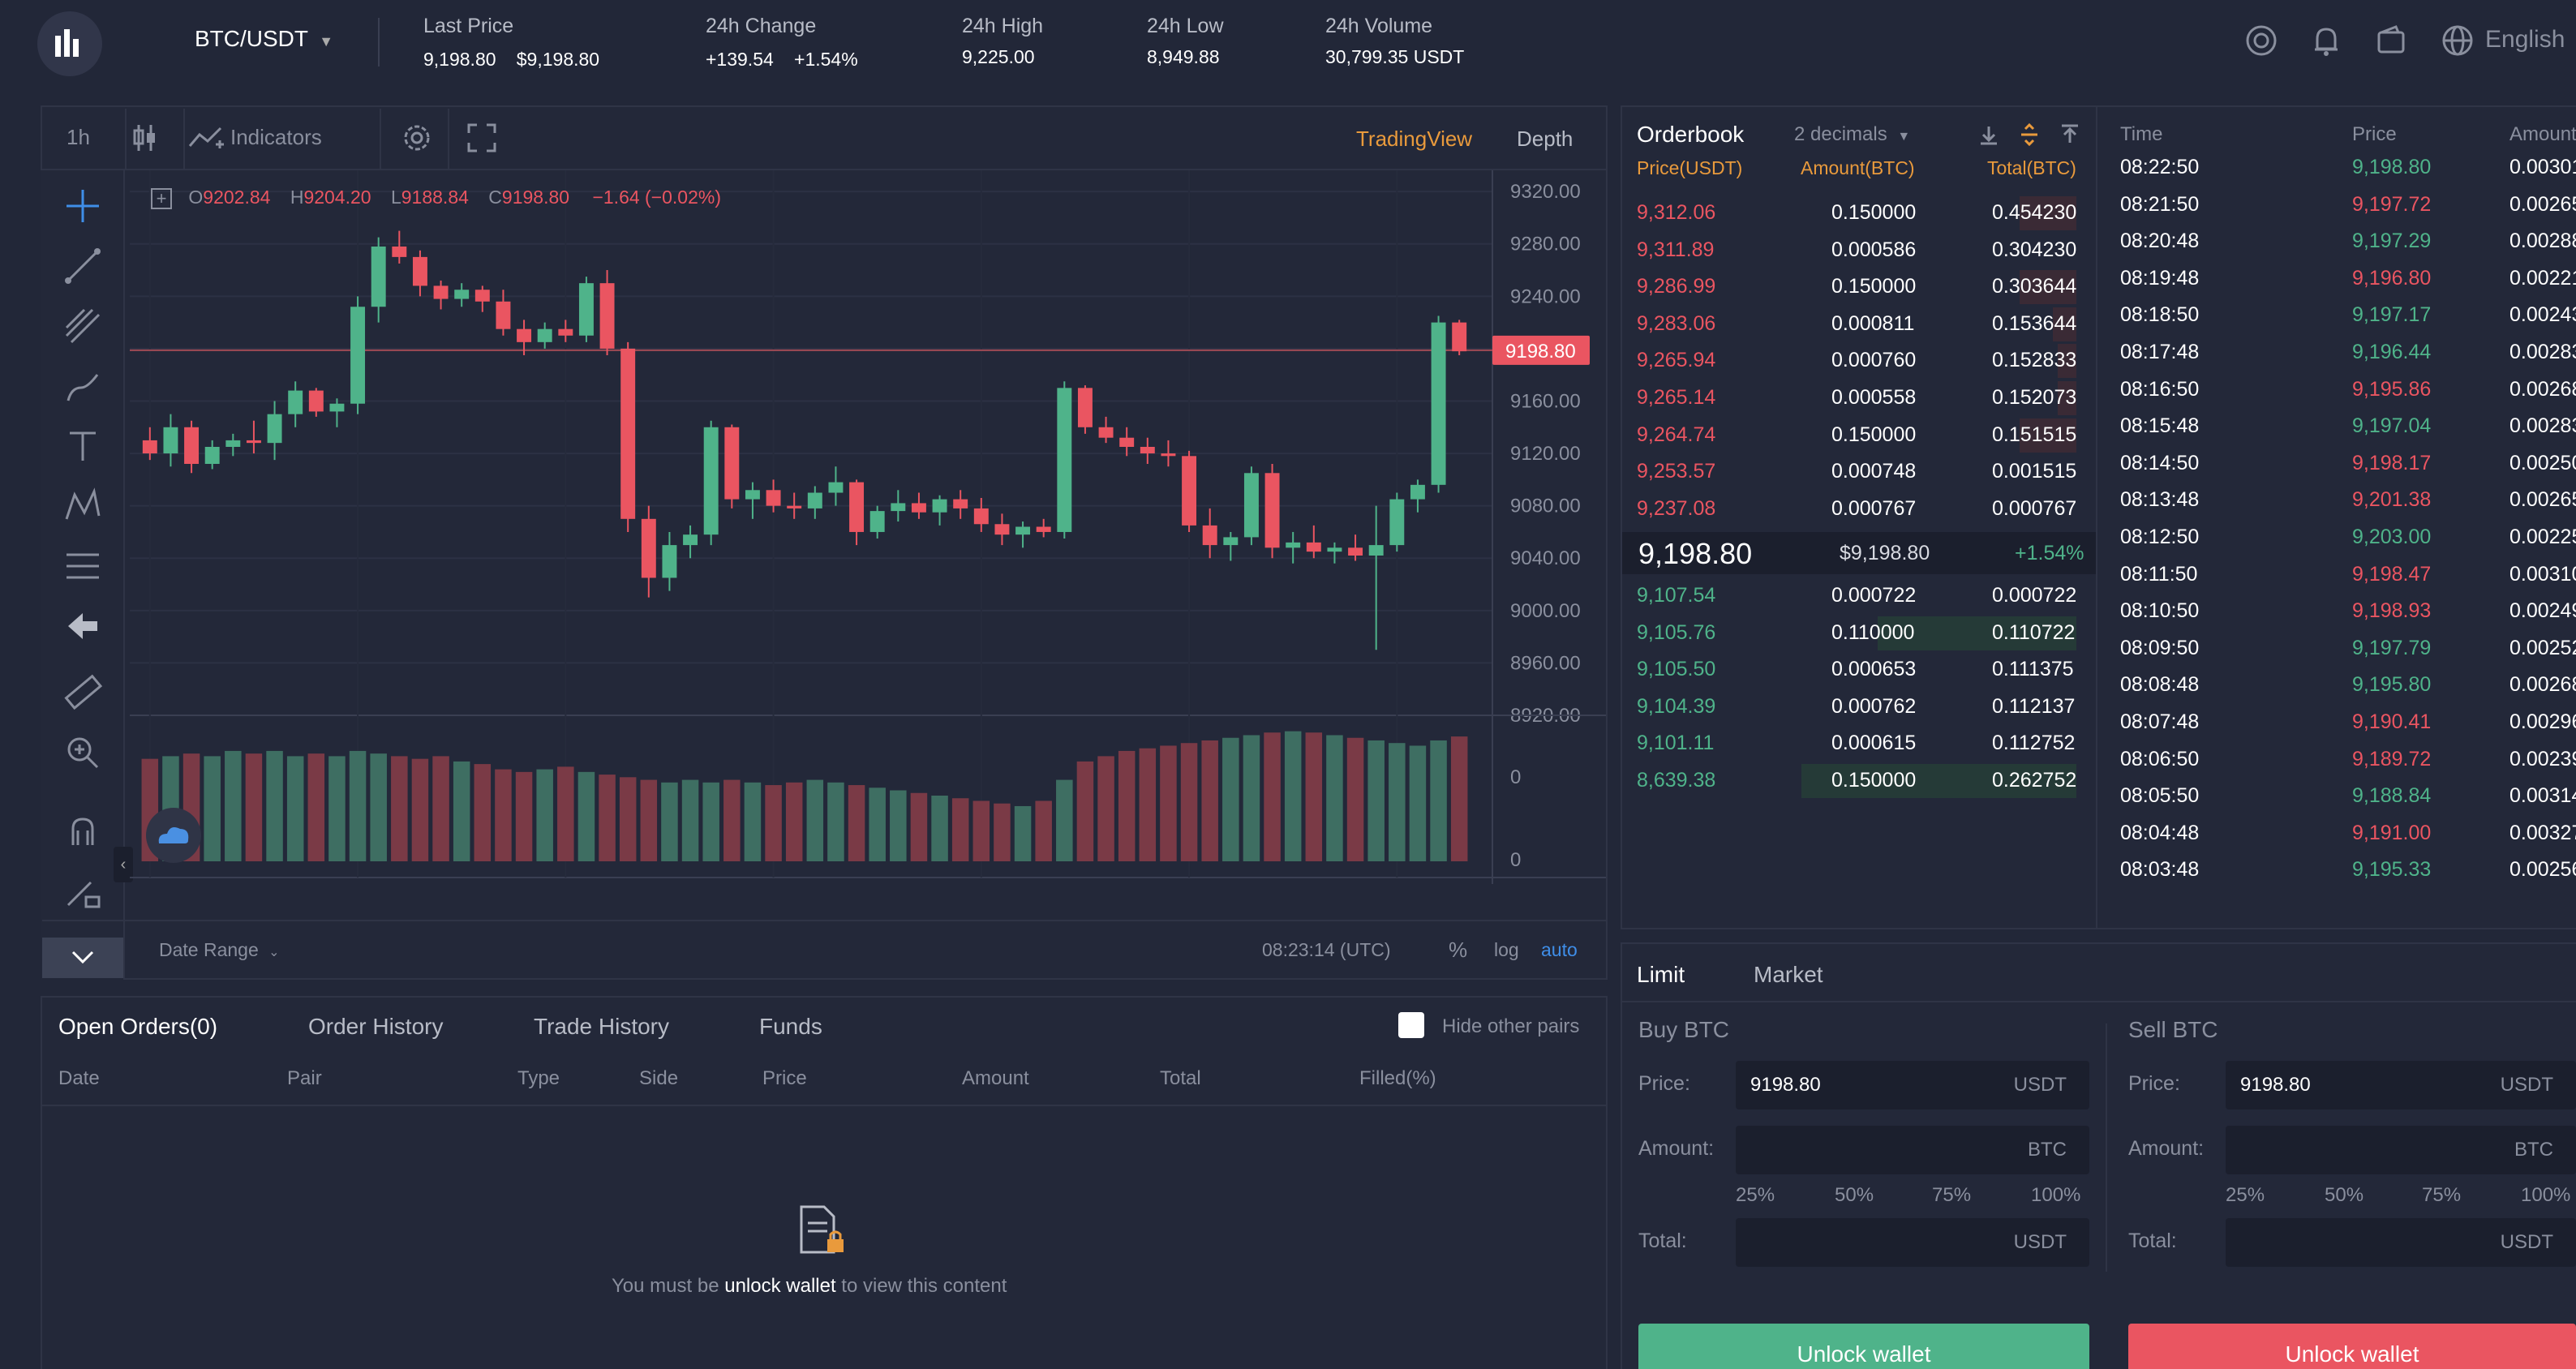 The height and width of the screenshot is (1369, 2576). What do you see at coordinates (2392, 537) in the screenshot?
I see `trade-price: 9,203.00` at bounding box center [2392, 537].